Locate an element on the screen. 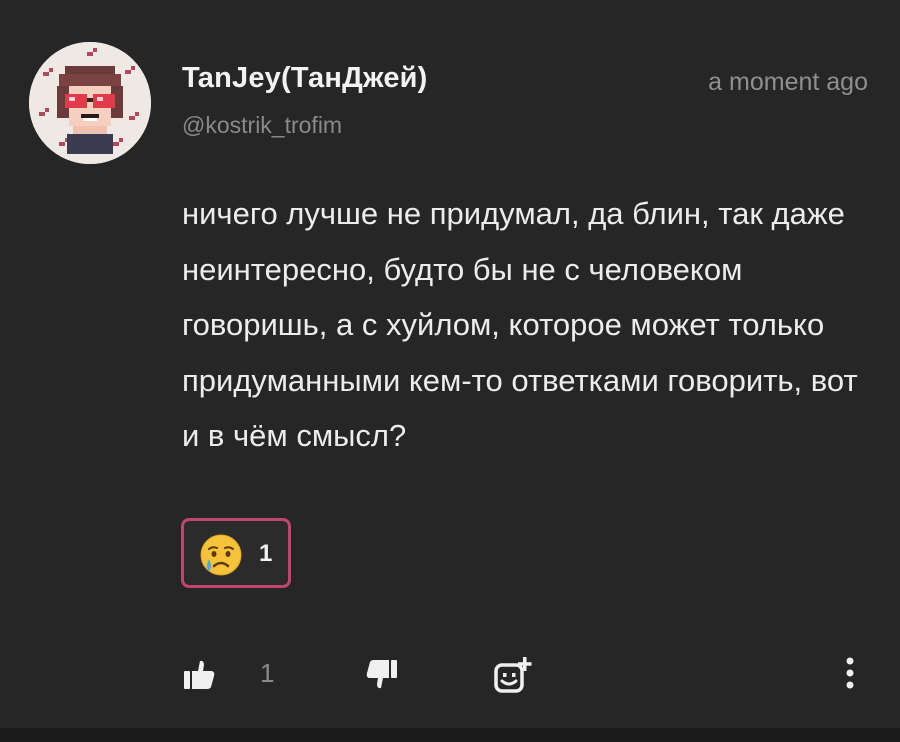  pixel-art-avatar-icon is located at coordinates (90, 103).